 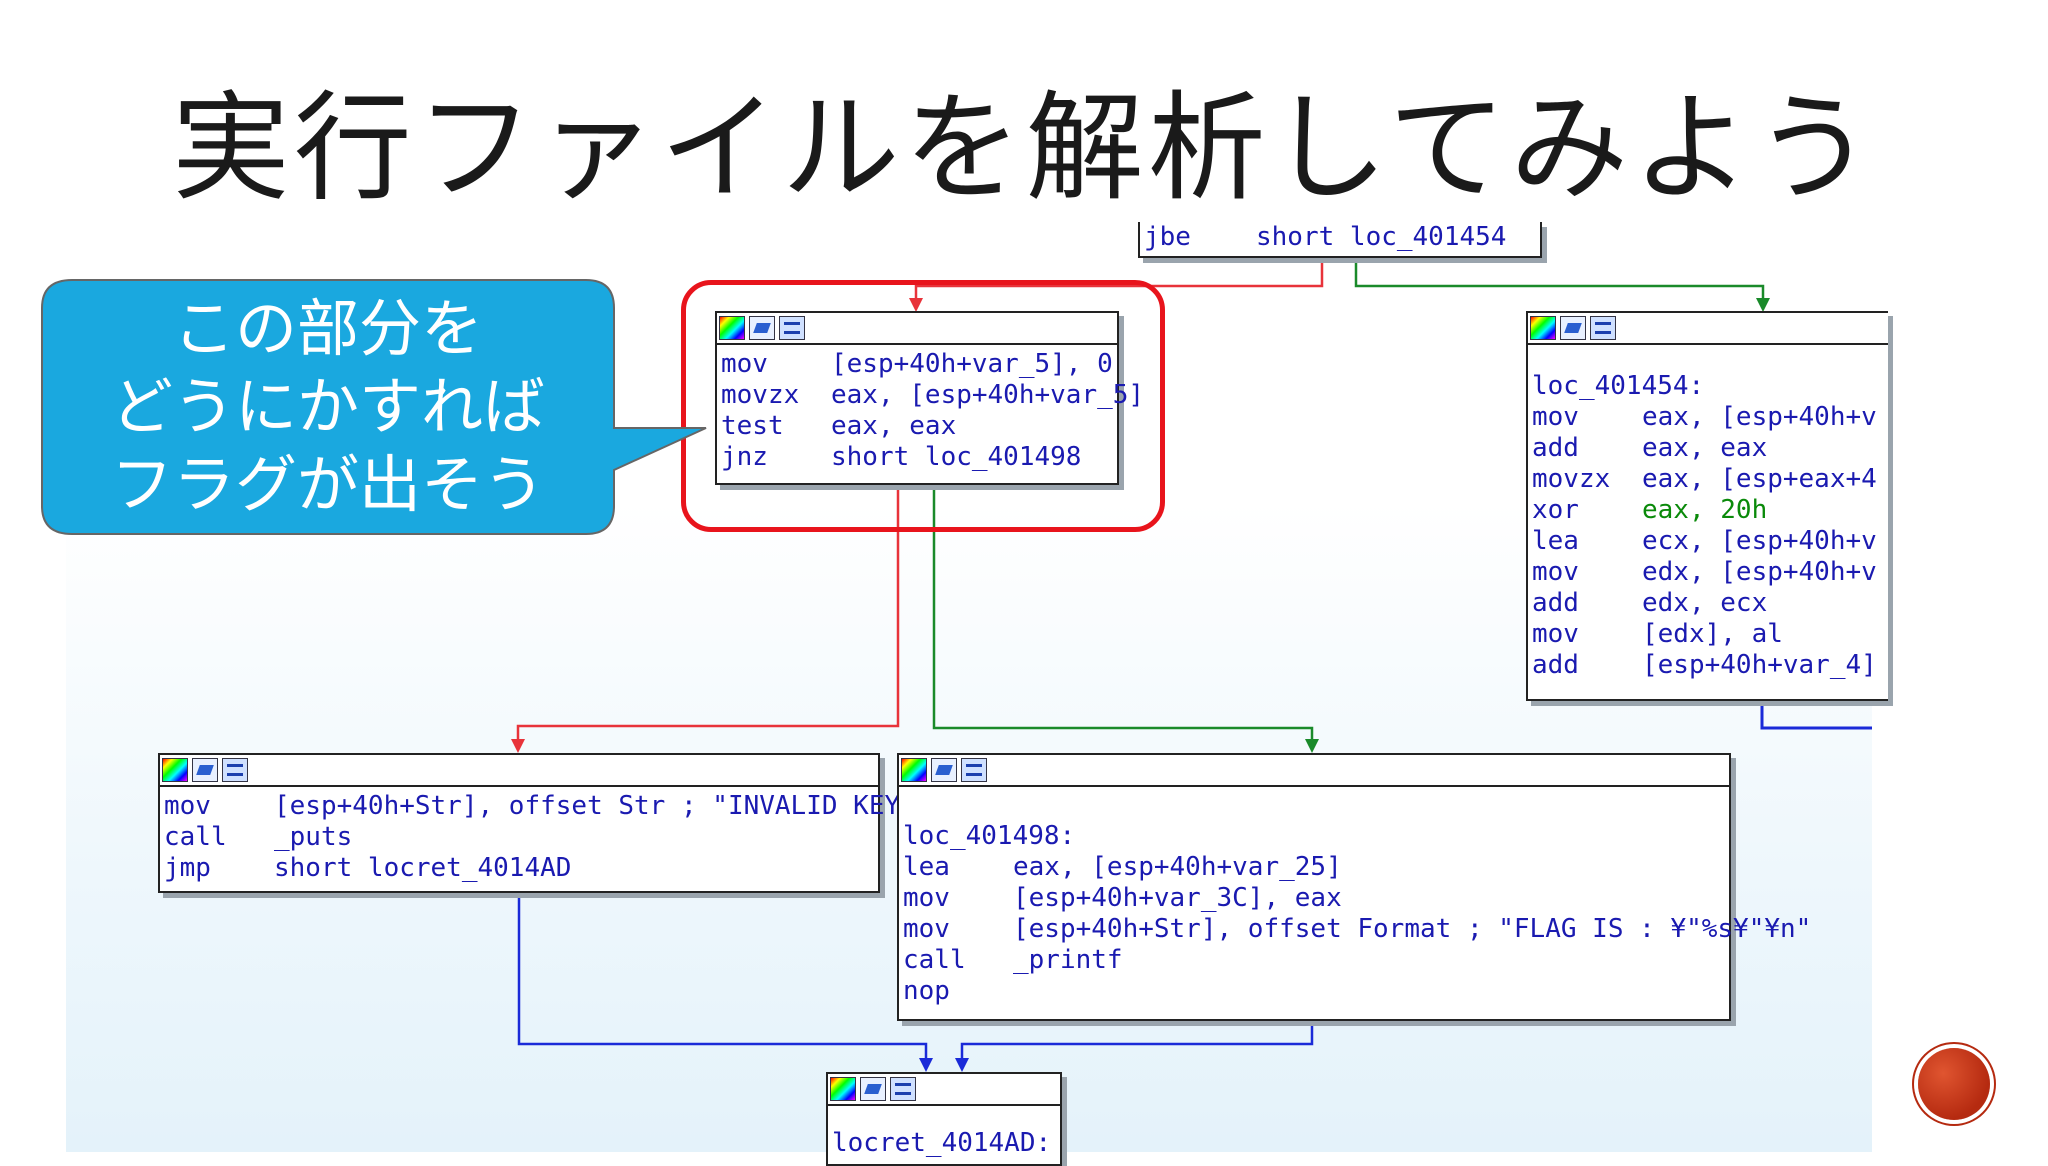 I want to click on callout-line: この部分を, so click(x=327, y=328).